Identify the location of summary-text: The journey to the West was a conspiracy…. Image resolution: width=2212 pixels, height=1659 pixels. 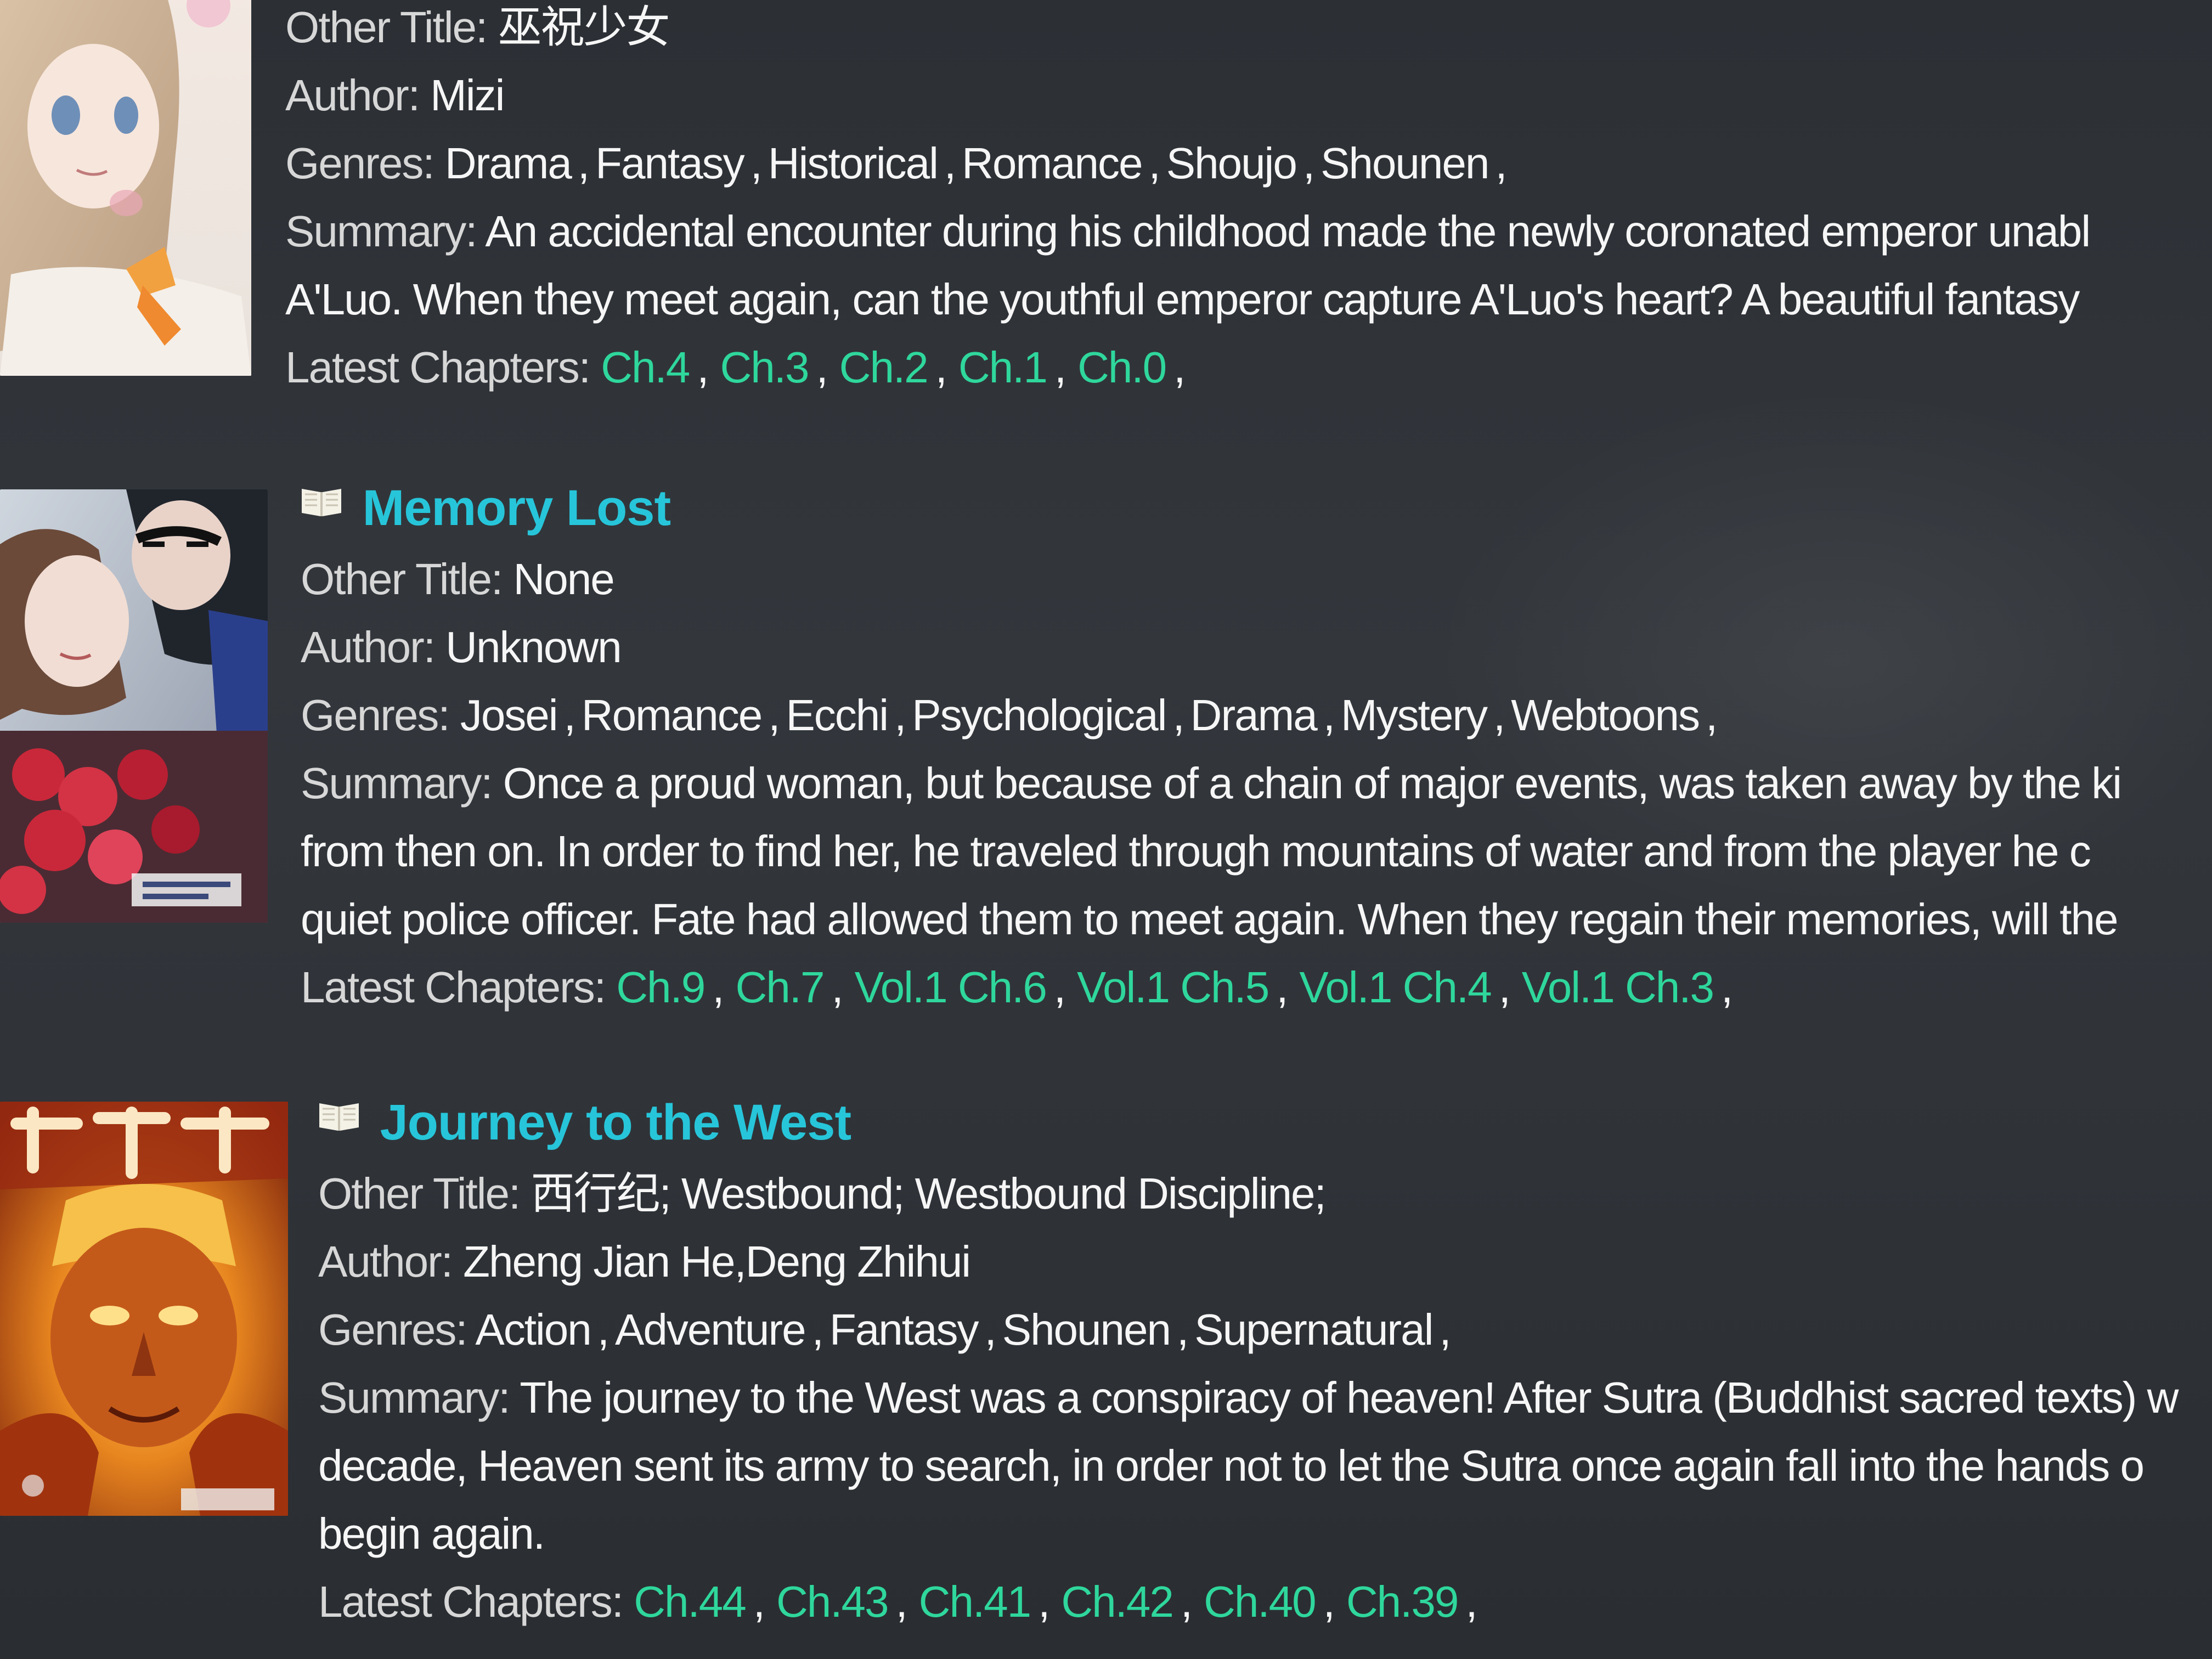
(1349, 1397).